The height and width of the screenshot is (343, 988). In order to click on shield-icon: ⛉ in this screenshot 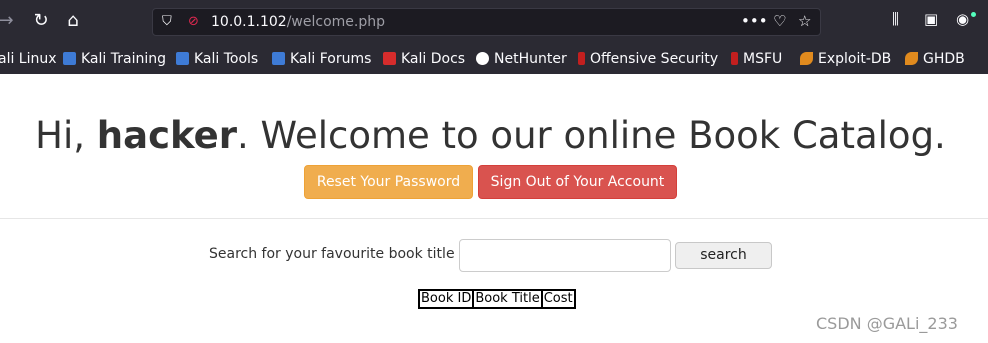, I will do `click(167, 21)`.